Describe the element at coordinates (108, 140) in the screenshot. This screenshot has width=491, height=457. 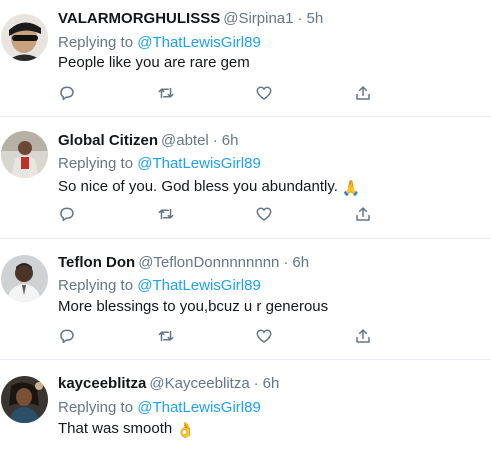
I see `display-name: Global Citizen` at that location.